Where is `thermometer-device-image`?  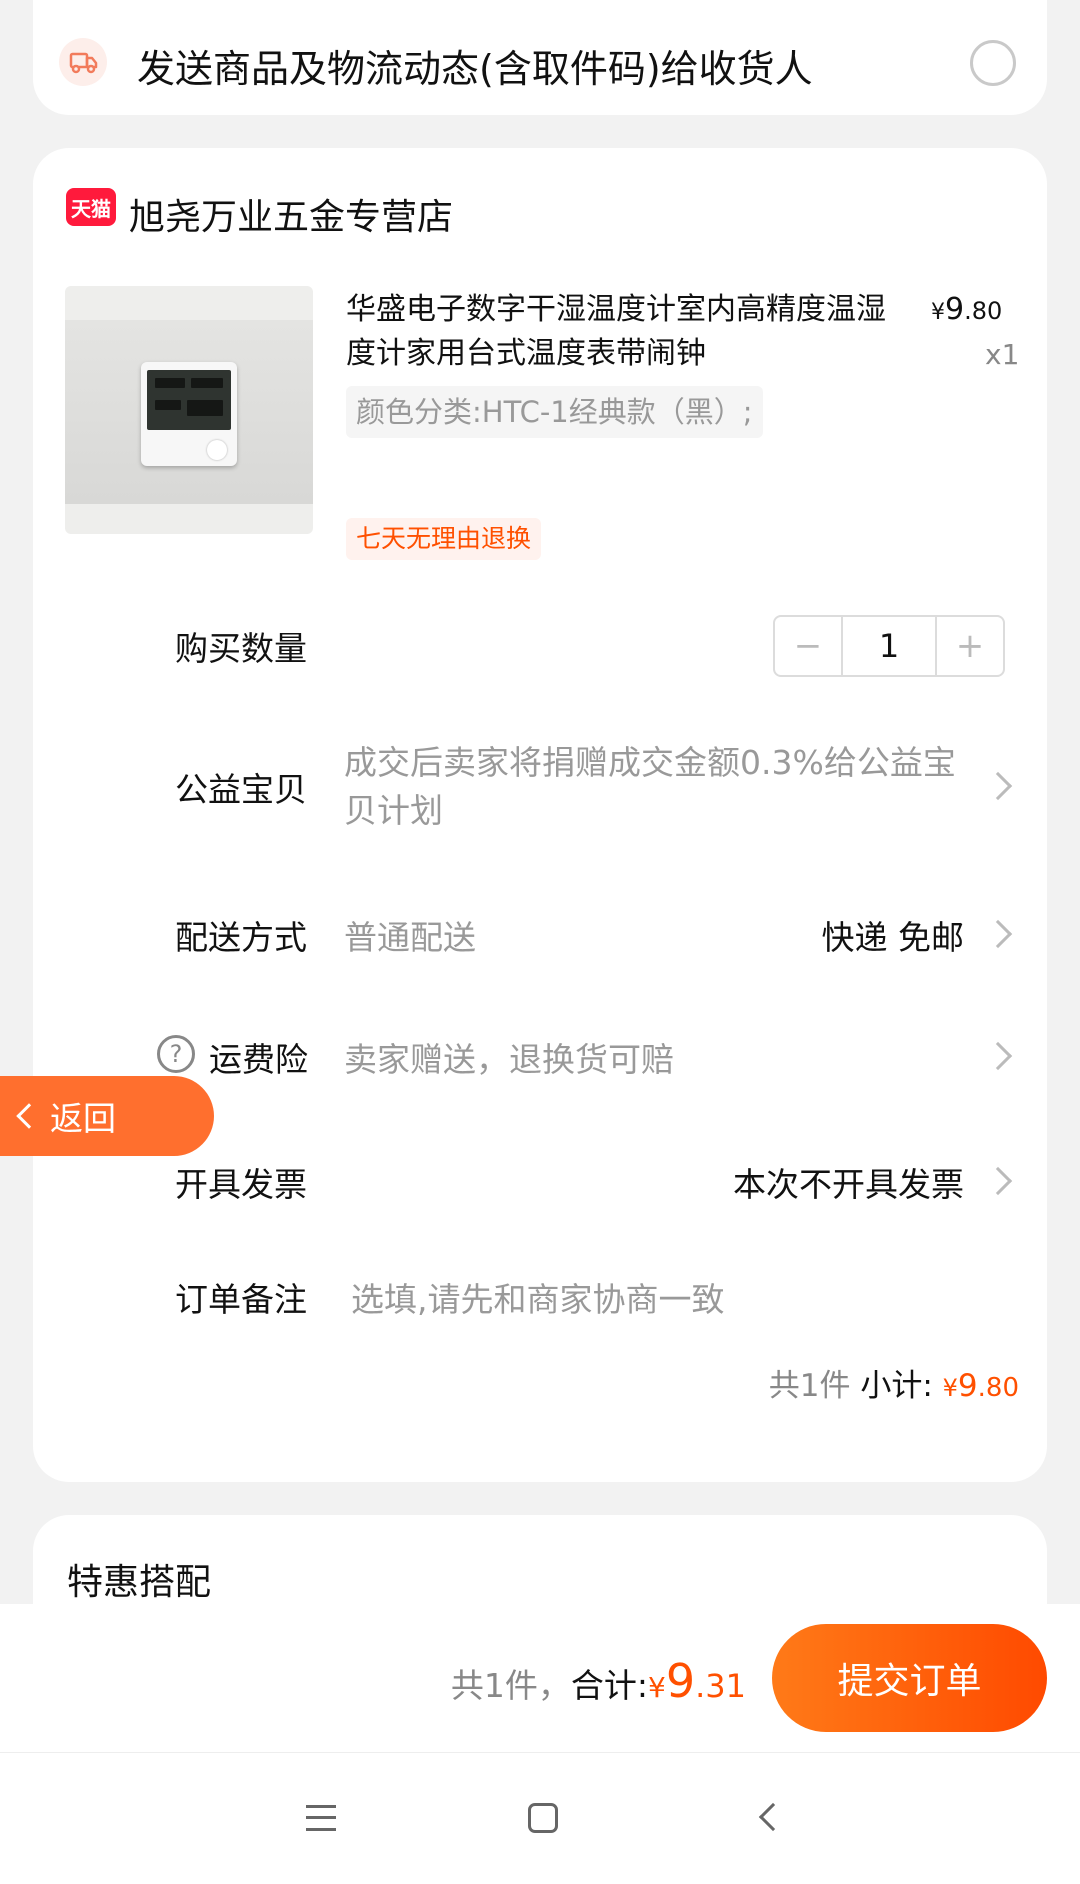
thermometer-device-image is located at coordinates (189, 414).